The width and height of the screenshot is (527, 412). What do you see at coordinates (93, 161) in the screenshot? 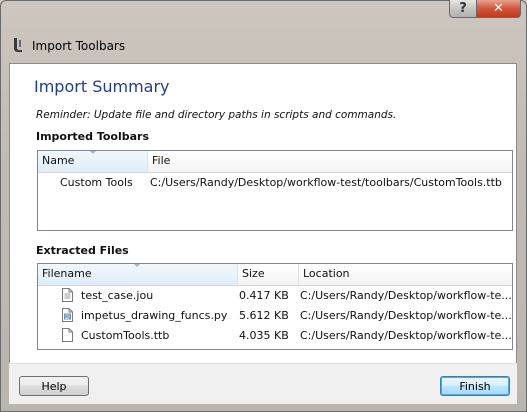
I see `column-header-name: Name` at bounding box center [93, 161].